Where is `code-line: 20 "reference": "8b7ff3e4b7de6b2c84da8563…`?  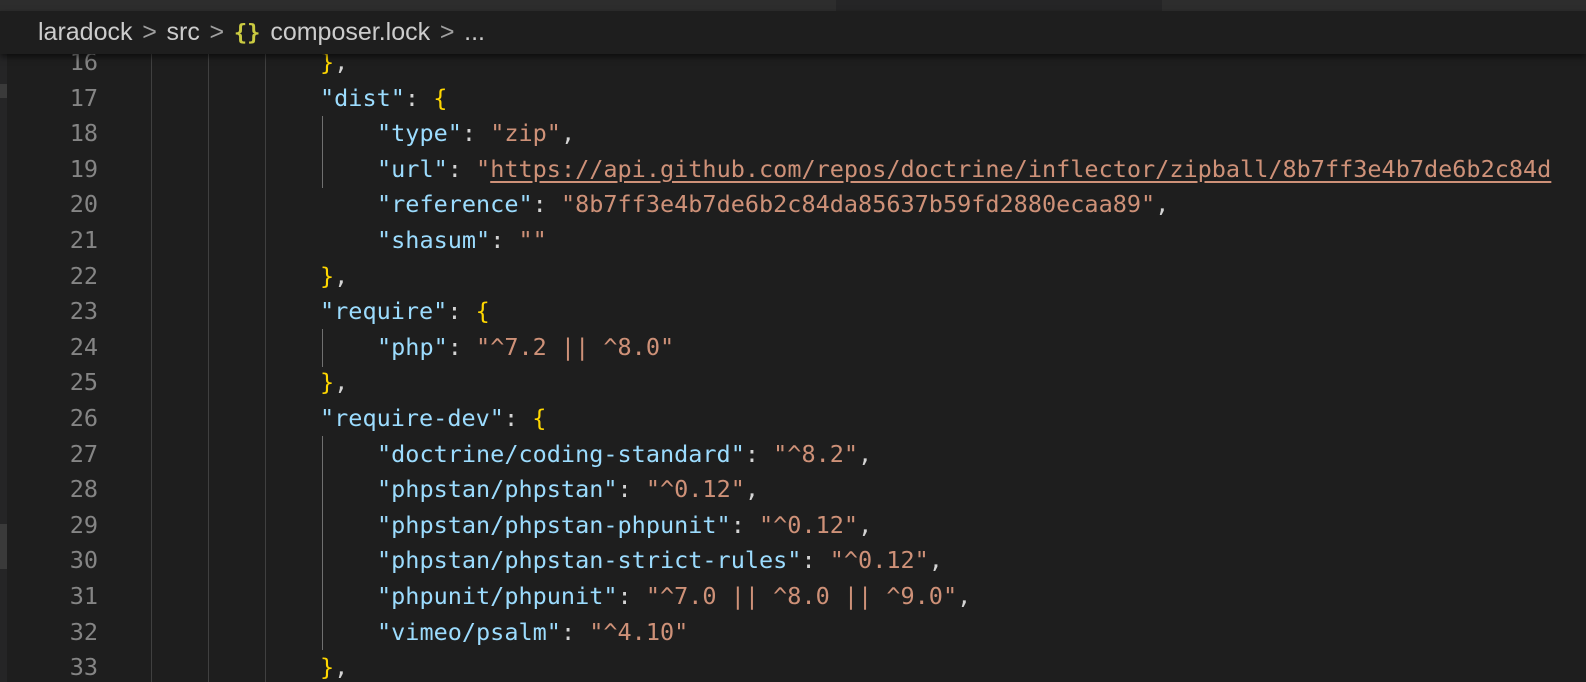 code-line: 20 "reference": "8b7ff3e4b7de6b2c84da8563… is located at coordinates (796, 205).